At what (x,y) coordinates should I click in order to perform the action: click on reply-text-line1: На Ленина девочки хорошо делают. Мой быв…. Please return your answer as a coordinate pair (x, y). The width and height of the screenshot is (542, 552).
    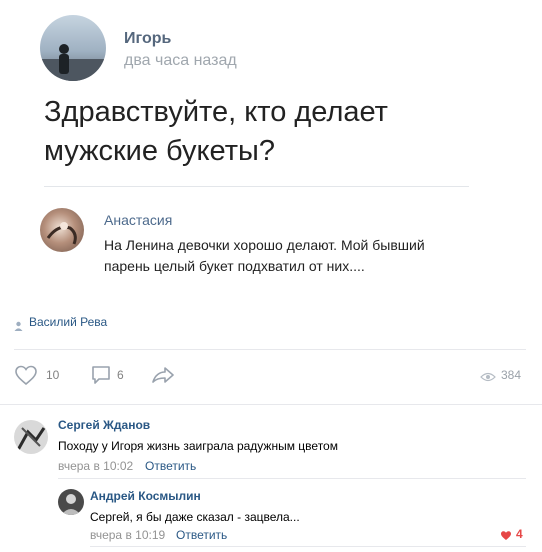
    Looking at the image, I should click on (264, 245).